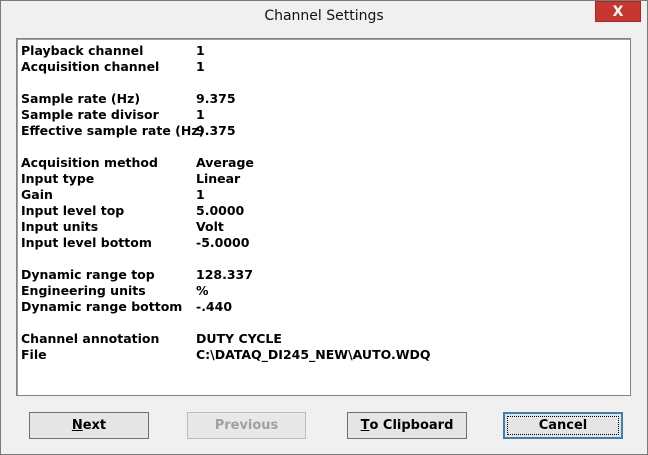  I want to click on focus-rectangle, so click(563, 425).